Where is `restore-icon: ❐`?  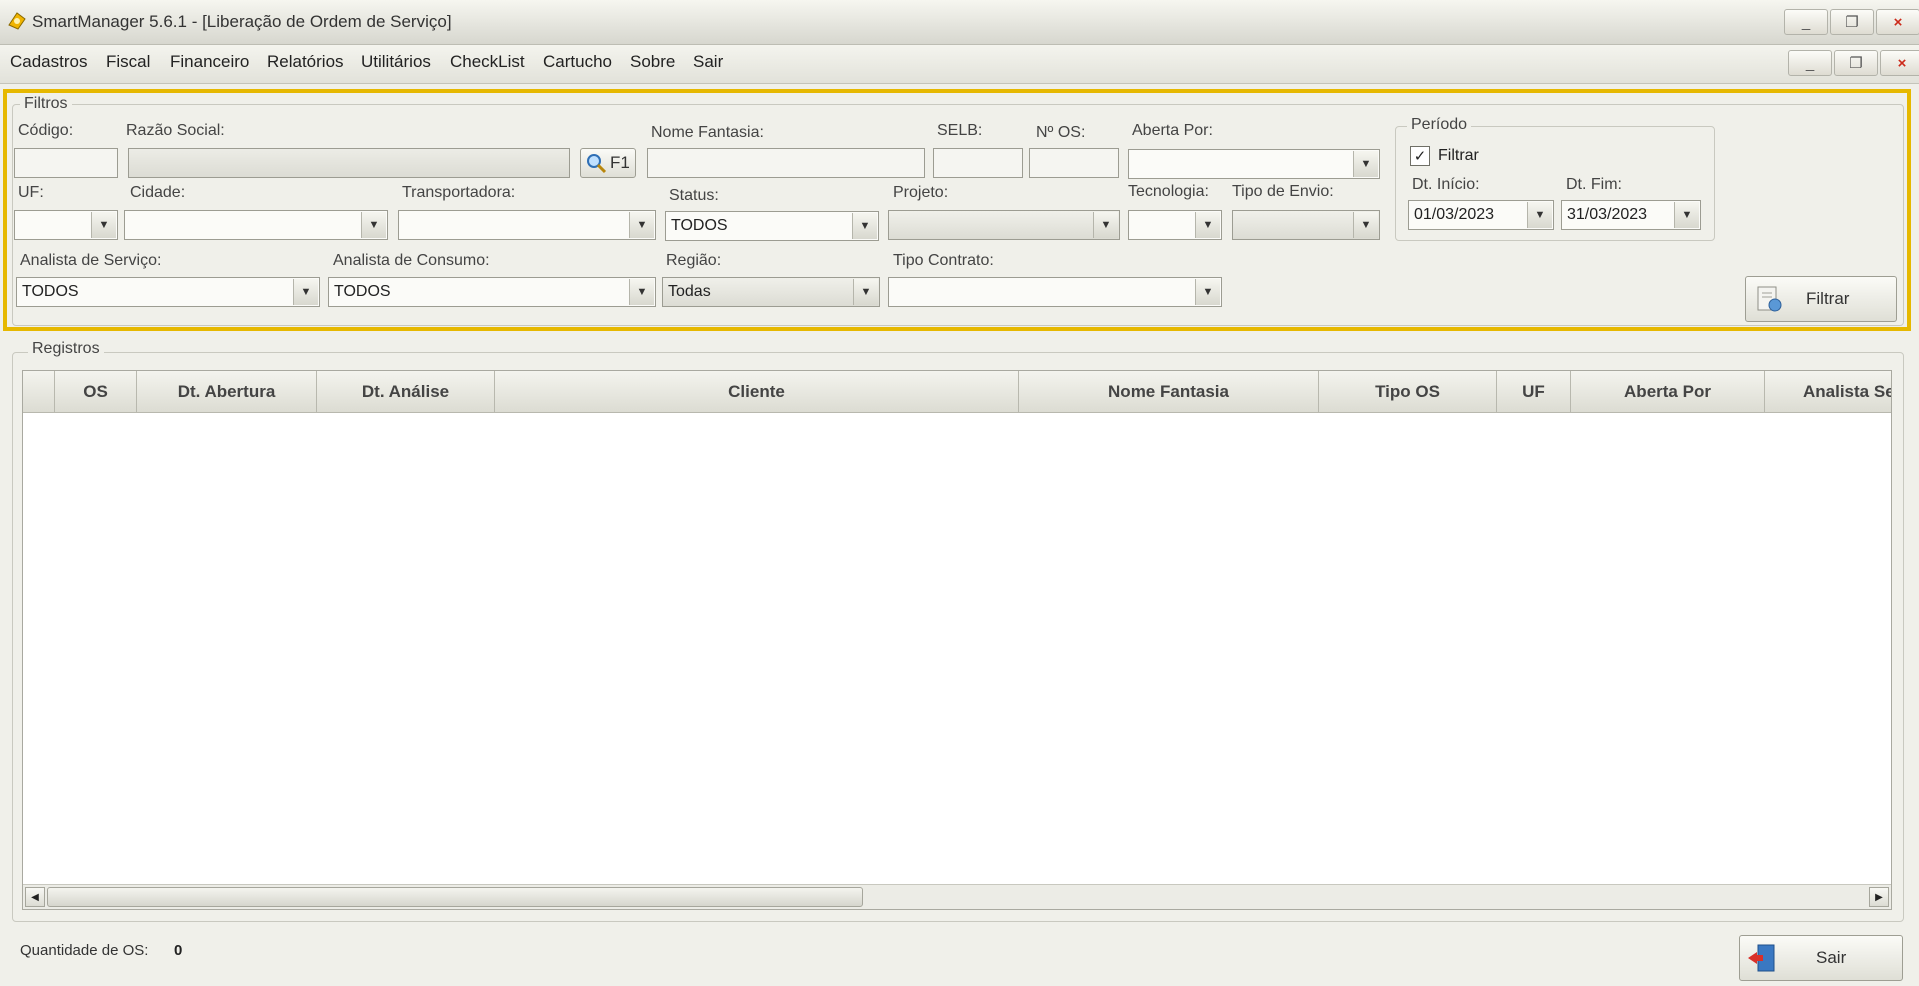 restore-icon: ❐ is located at coordinates (1852, 22).